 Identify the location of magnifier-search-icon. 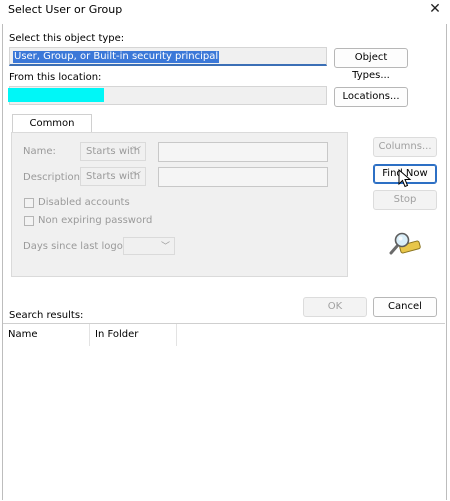
(405, 243).